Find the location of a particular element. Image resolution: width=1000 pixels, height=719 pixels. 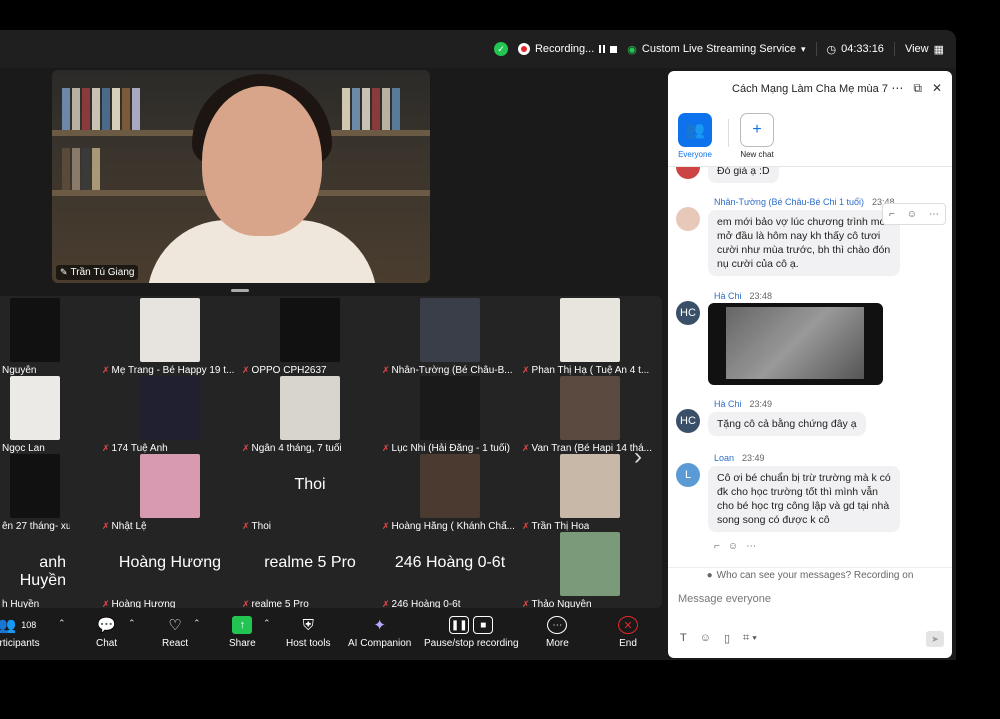

encryption-indicator: ✓ is located at coordinates (500, 49).